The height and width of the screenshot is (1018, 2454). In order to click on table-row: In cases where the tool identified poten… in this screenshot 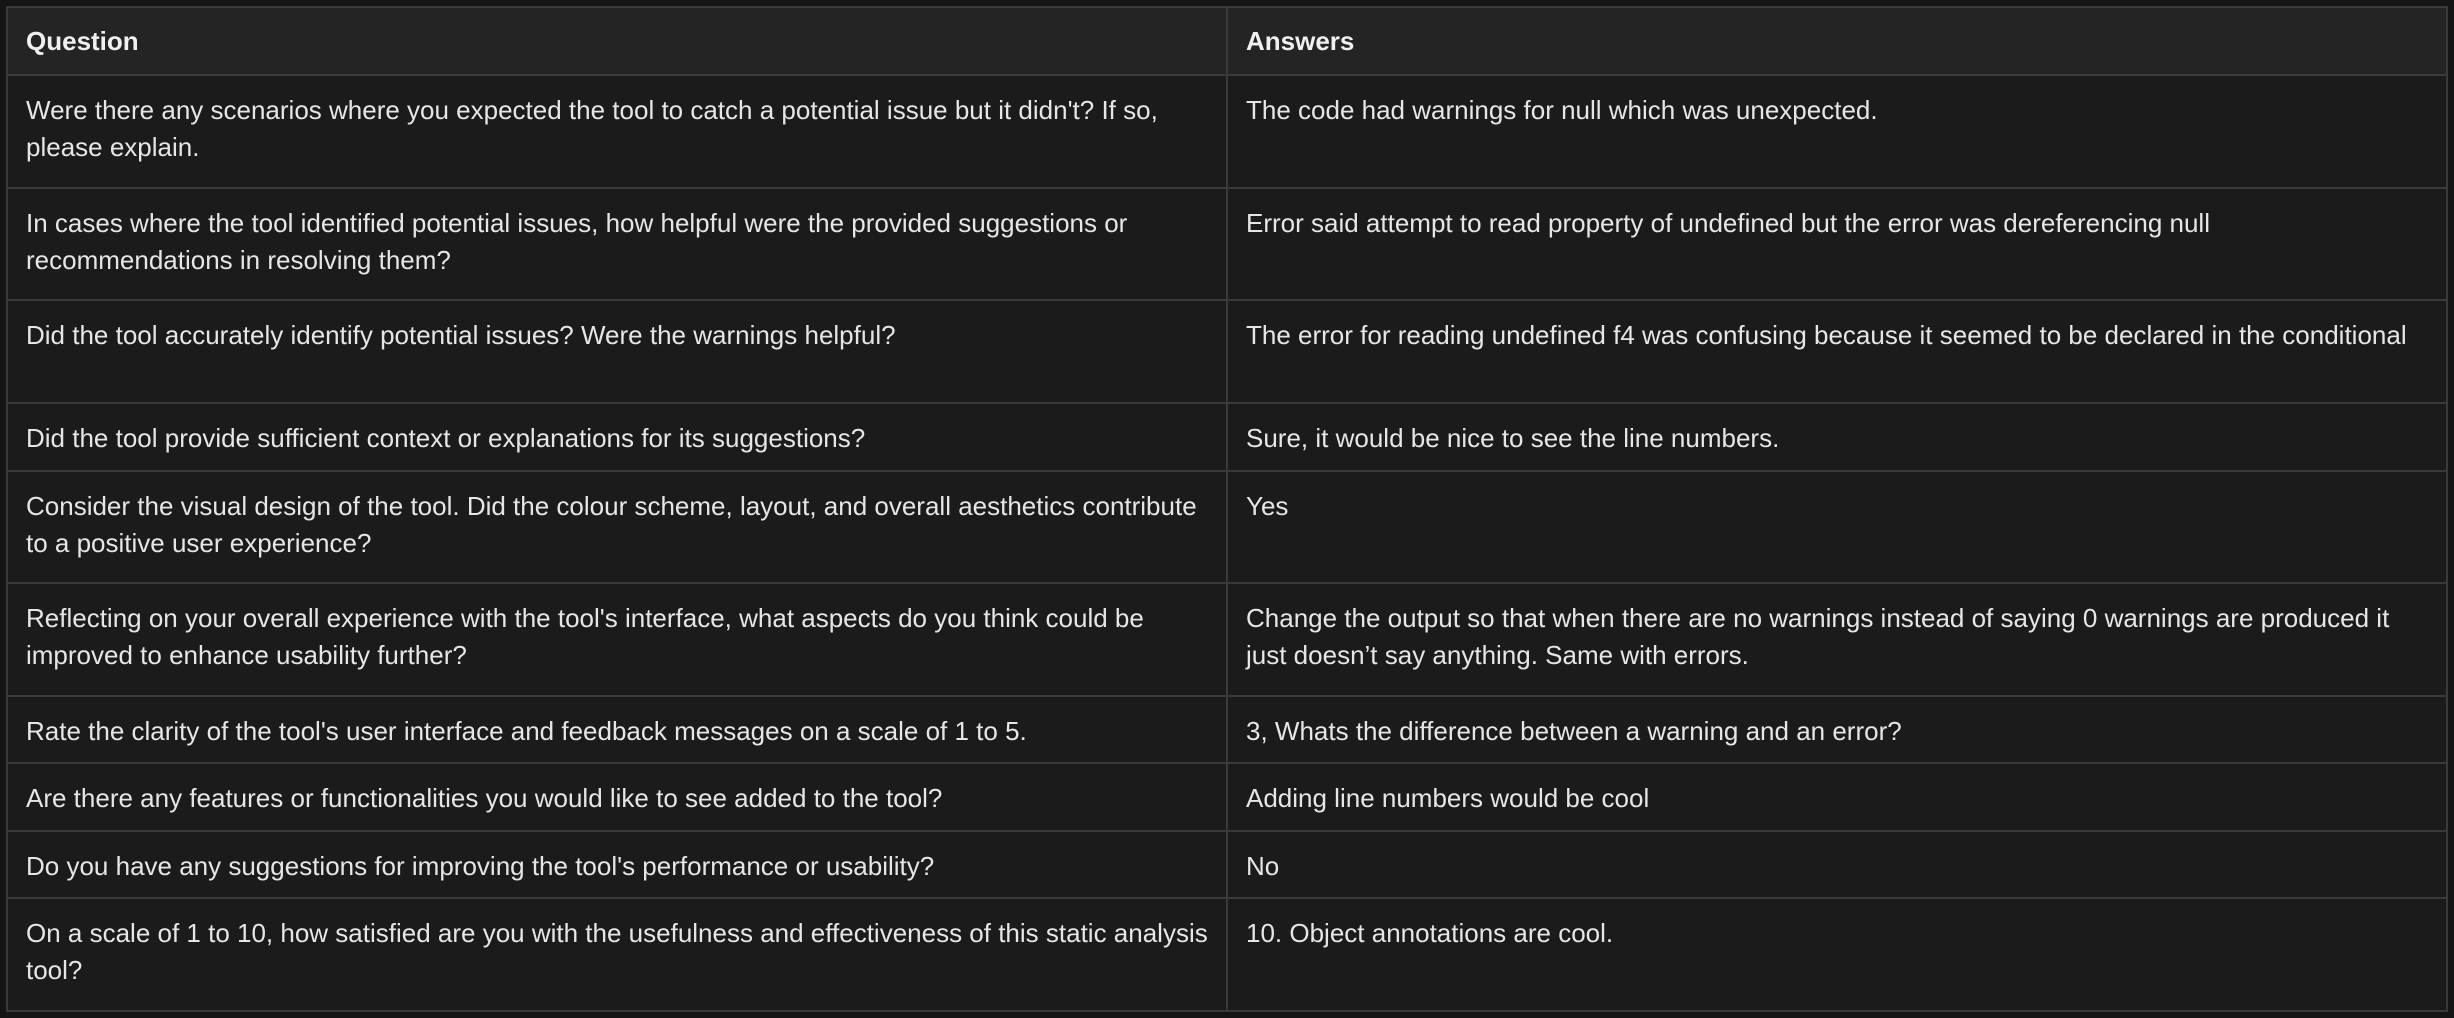, I will do `click(1227, 244)`.